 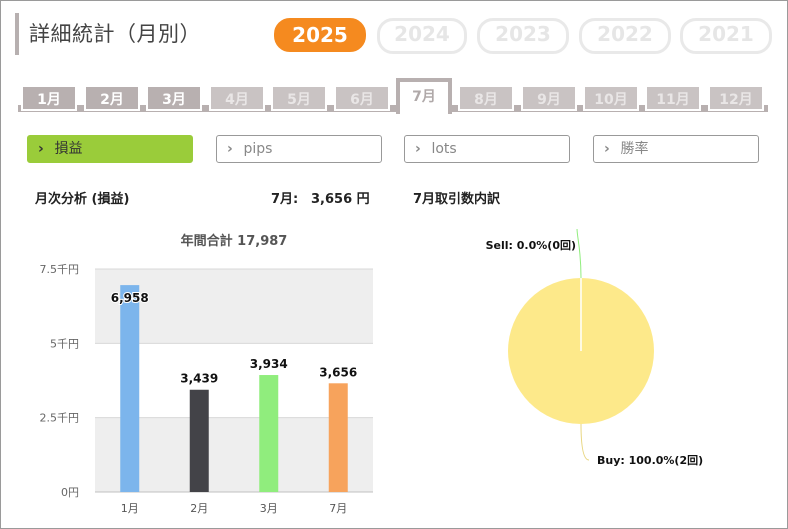 What do you see at coordinates (340, 199) in the screenshot?
I see `month-value: 3,656 円` at bounding box center [340, 199].